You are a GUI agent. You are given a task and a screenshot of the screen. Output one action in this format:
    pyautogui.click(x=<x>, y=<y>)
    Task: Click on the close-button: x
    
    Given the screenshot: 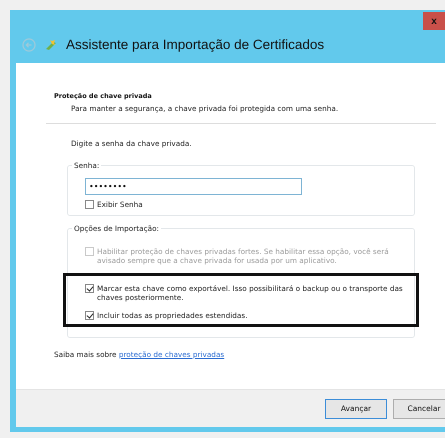 What is the action you would take?
    pyautogui.click(x=434, y=21)
    